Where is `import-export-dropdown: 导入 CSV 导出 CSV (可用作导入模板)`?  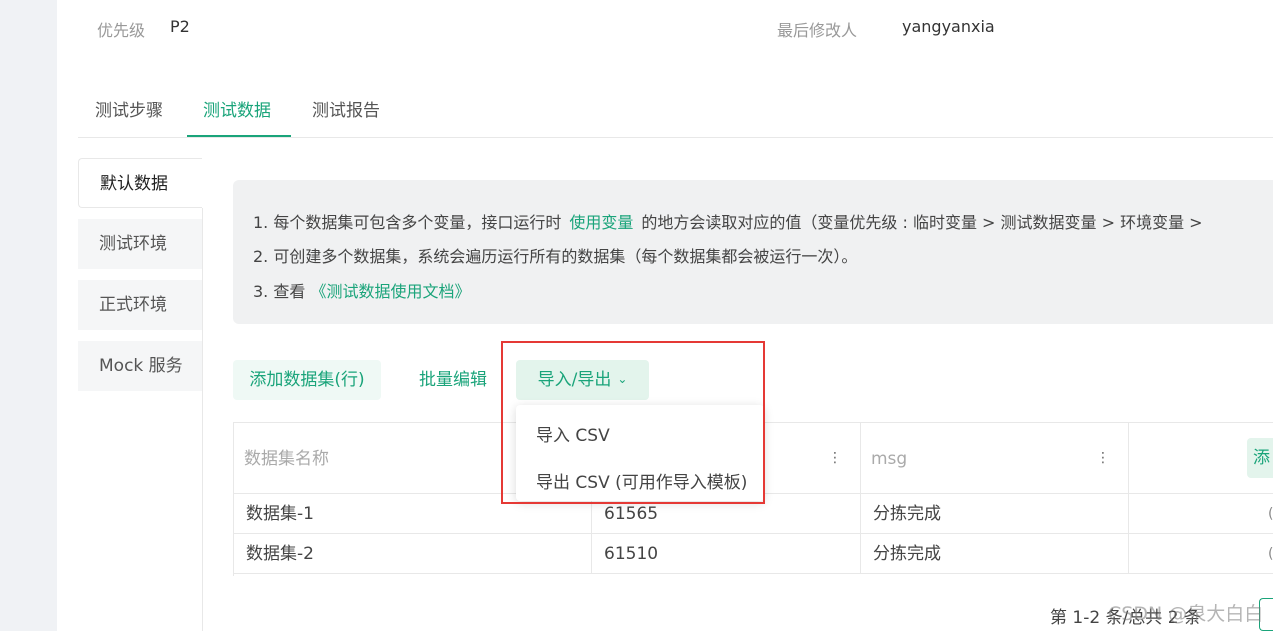 import-export-dropdown: 导入 CSV 导出 CSV (可用作导入模板) is located at coordinates (640, 453).